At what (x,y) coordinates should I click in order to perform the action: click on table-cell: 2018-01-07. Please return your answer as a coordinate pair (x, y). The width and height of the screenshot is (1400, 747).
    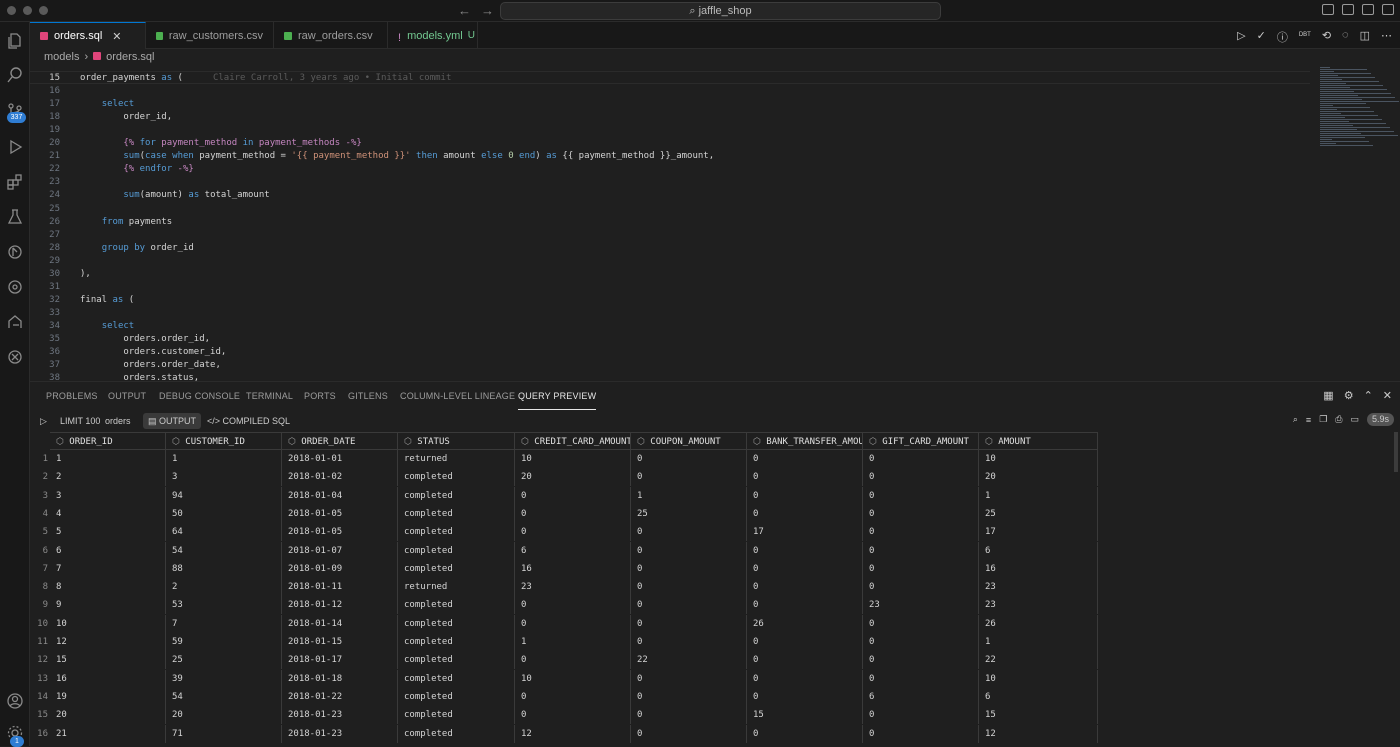
    Looking at the image, I should click on (340, 550).